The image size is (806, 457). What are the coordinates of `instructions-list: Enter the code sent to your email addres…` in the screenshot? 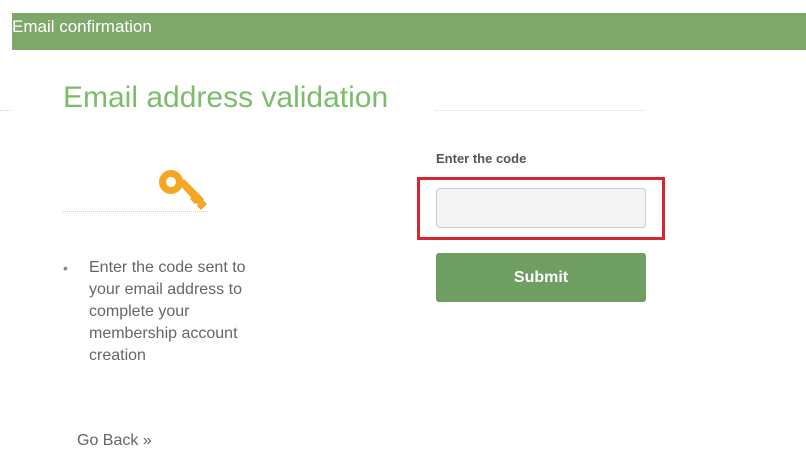 It's located at (160, 312).